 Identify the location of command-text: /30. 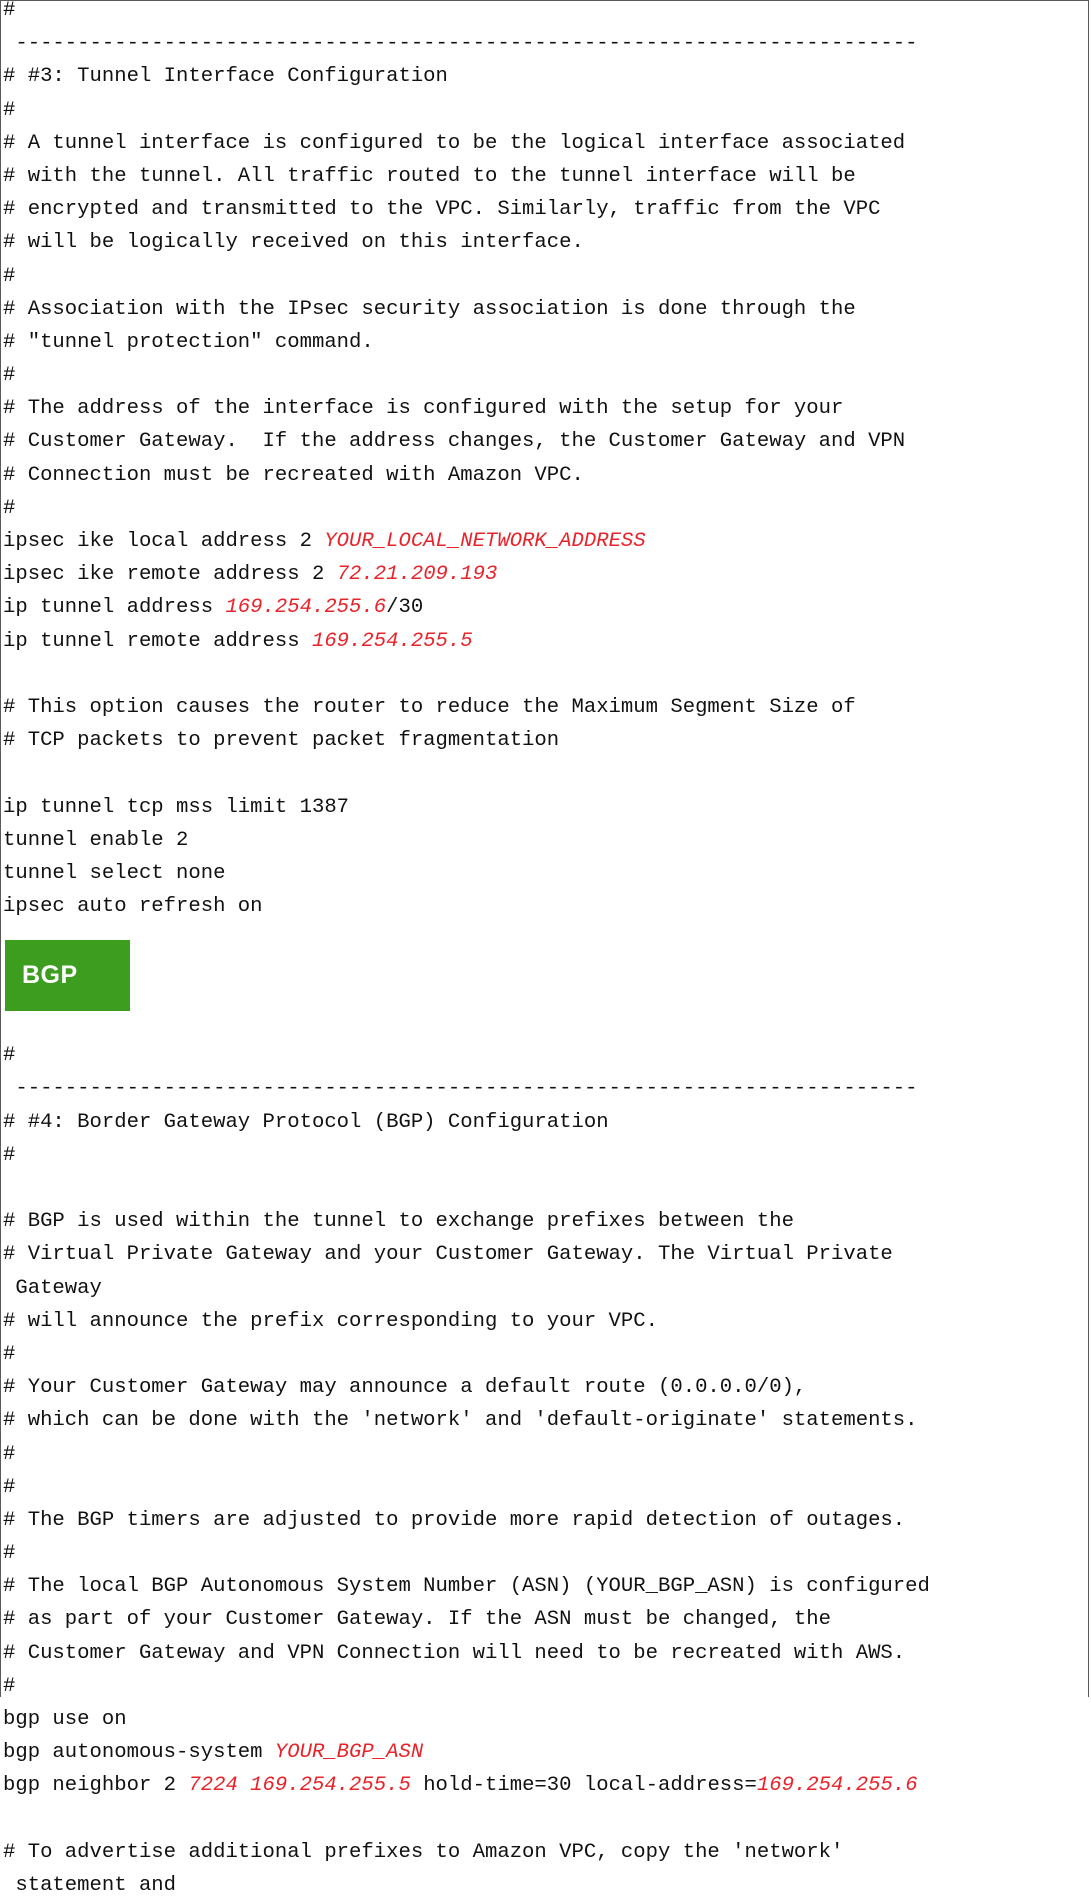
(405, 608).